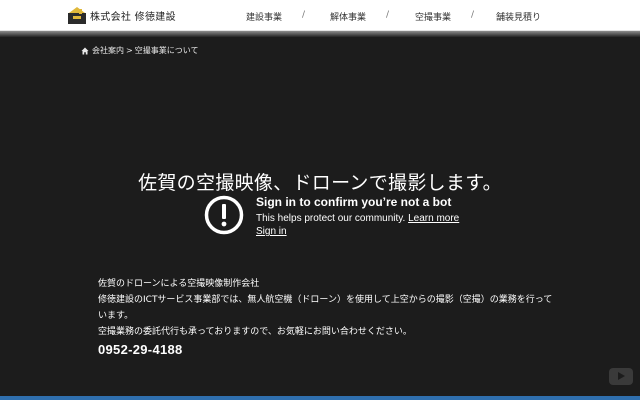 This screenshot has width=640, height=400. I want to click on learn-more-link: Learn more, so click(433, 218).